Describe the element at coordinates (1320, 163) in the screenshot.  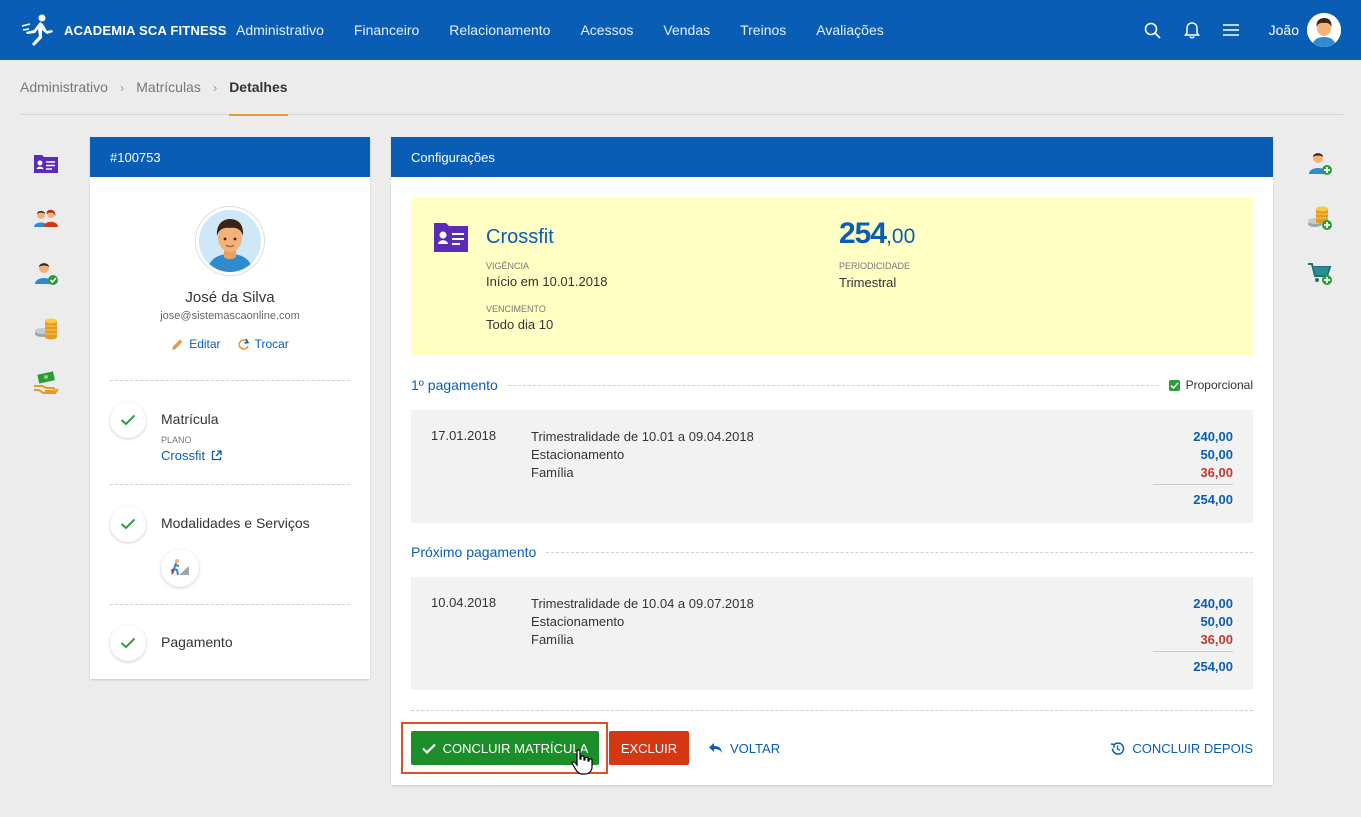
I see `add-user-icon` at that location.